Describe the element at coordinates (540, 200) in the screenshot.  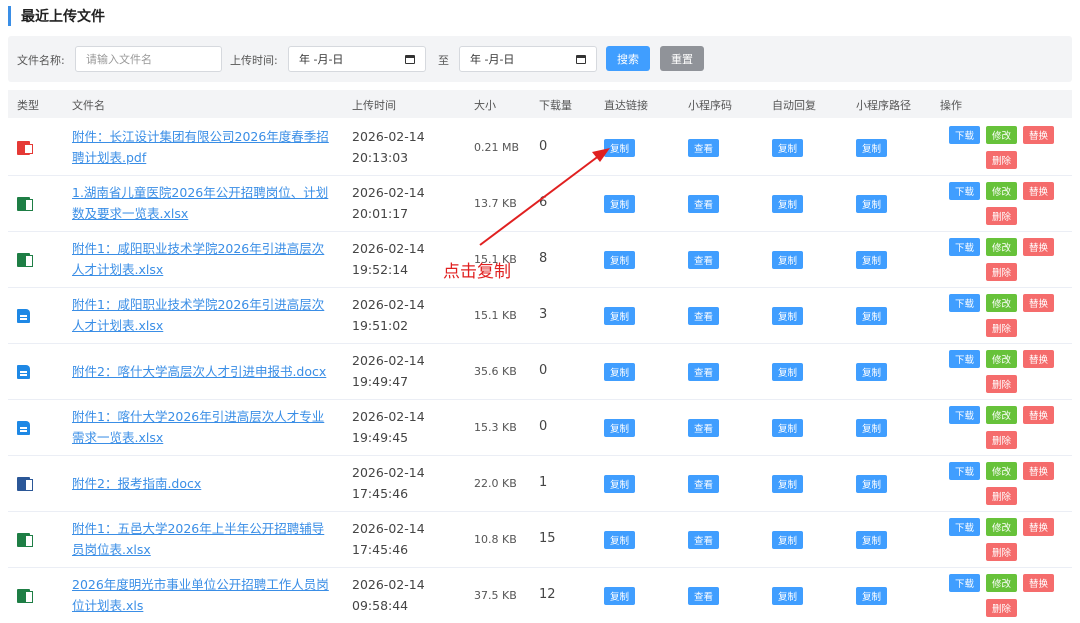
I see `arrow-line` at that location.